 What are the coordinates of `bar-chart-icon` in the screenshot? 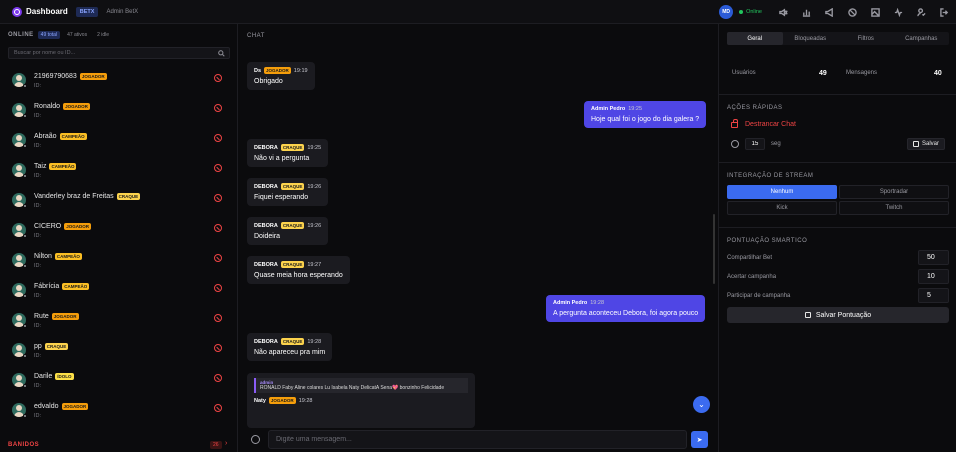 It's located at (806, 12).